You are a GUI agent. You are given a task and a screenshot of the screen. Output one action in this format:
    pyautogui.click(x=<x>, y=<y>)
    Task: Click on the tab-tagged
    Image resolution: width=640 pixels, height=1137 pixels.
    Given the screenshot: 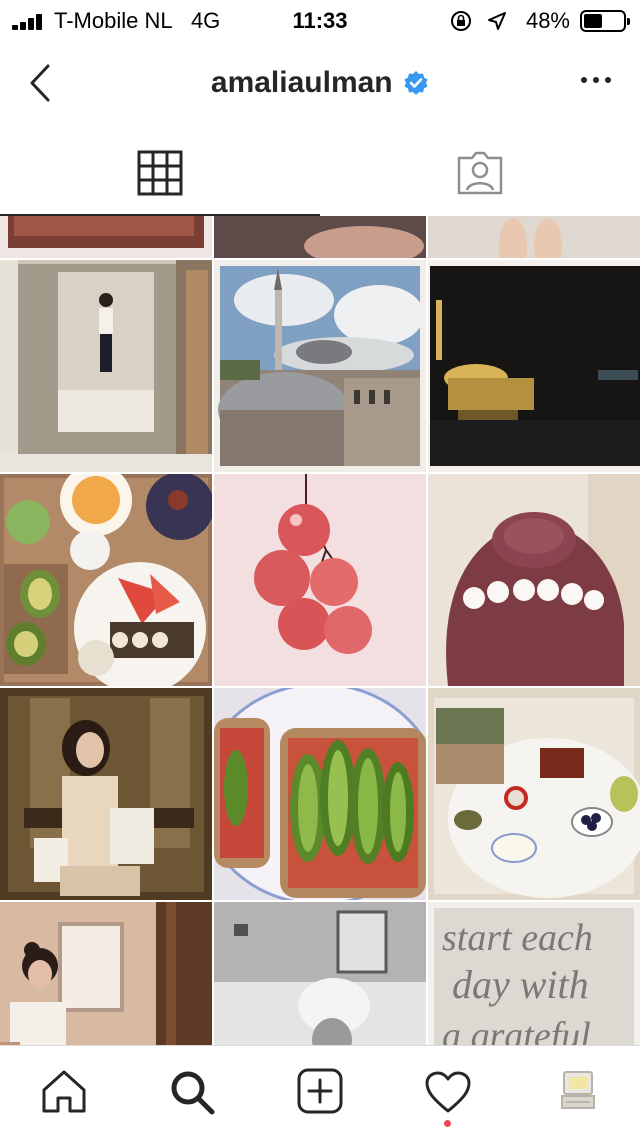 What is the action you would take?
    pyautogui.click(x=480, y=171)
    